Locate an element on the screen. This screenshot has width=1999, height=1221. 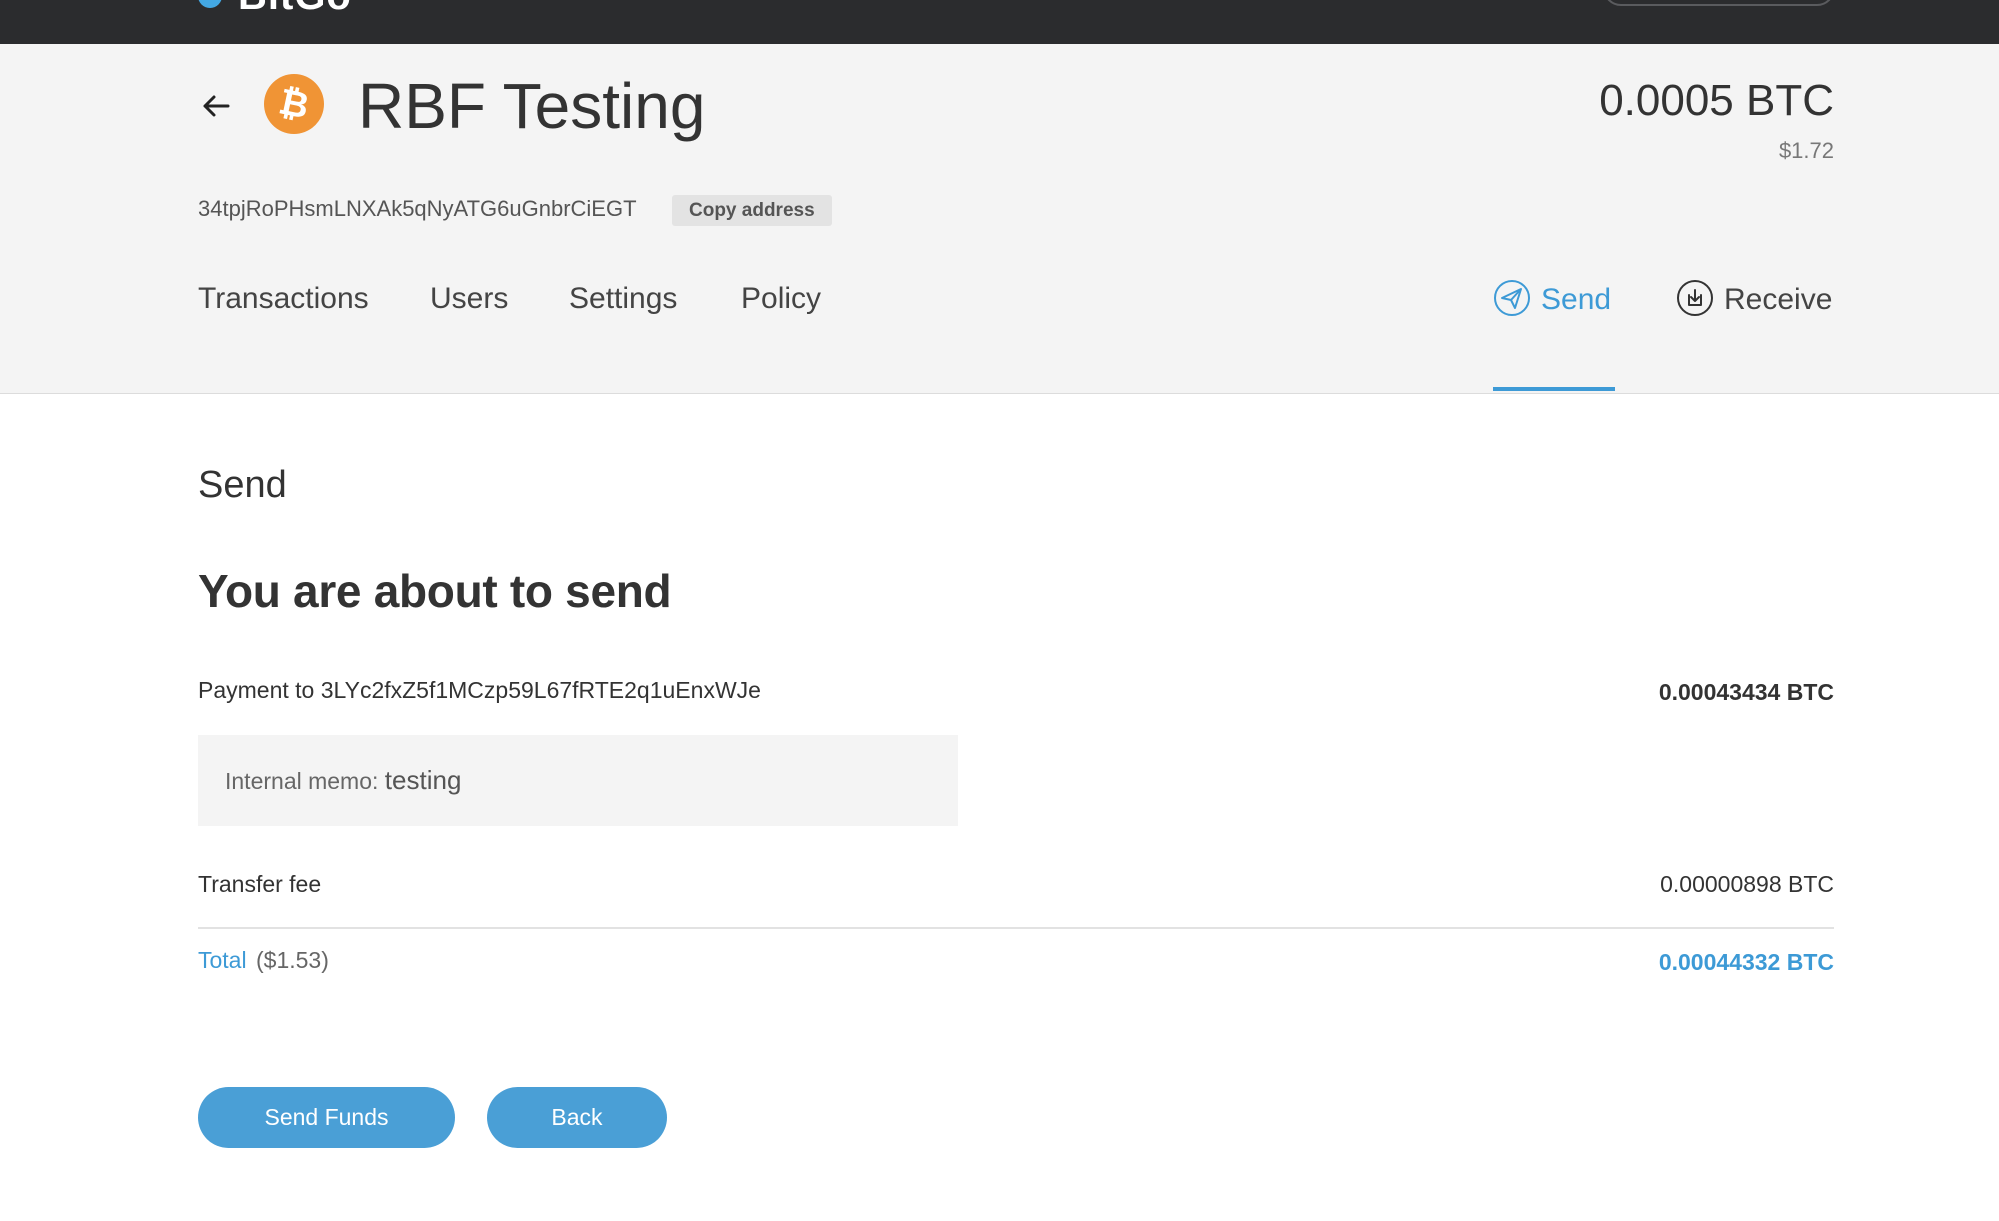
wallet-balance-btc: 0.0005 BTC is located at coordinates (1716, 100).